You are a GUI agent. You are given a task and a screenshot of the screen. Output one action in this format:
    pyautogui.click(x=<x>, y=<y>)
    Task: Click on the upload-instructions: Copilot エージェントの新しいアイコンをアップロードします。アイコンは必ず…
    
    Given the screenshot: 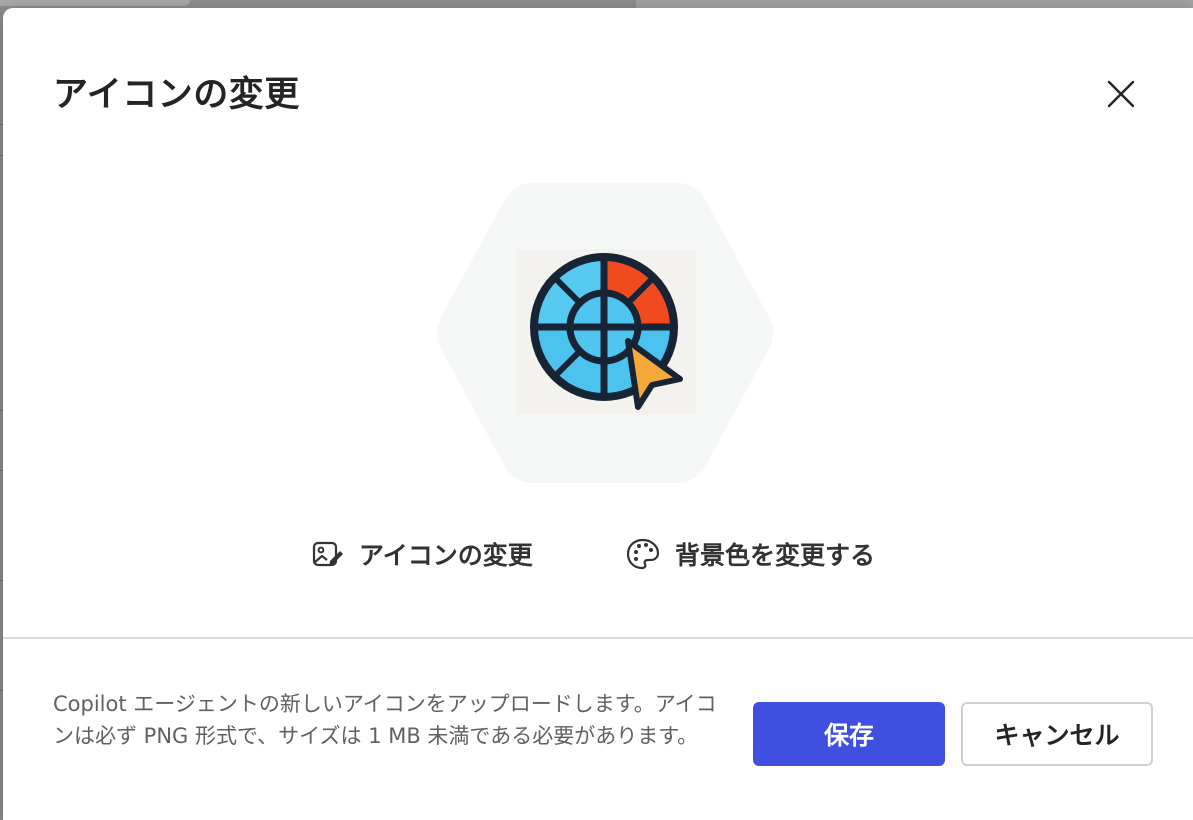 What is the action you would take?
    pyautogui.click(x=385, y=720)
    